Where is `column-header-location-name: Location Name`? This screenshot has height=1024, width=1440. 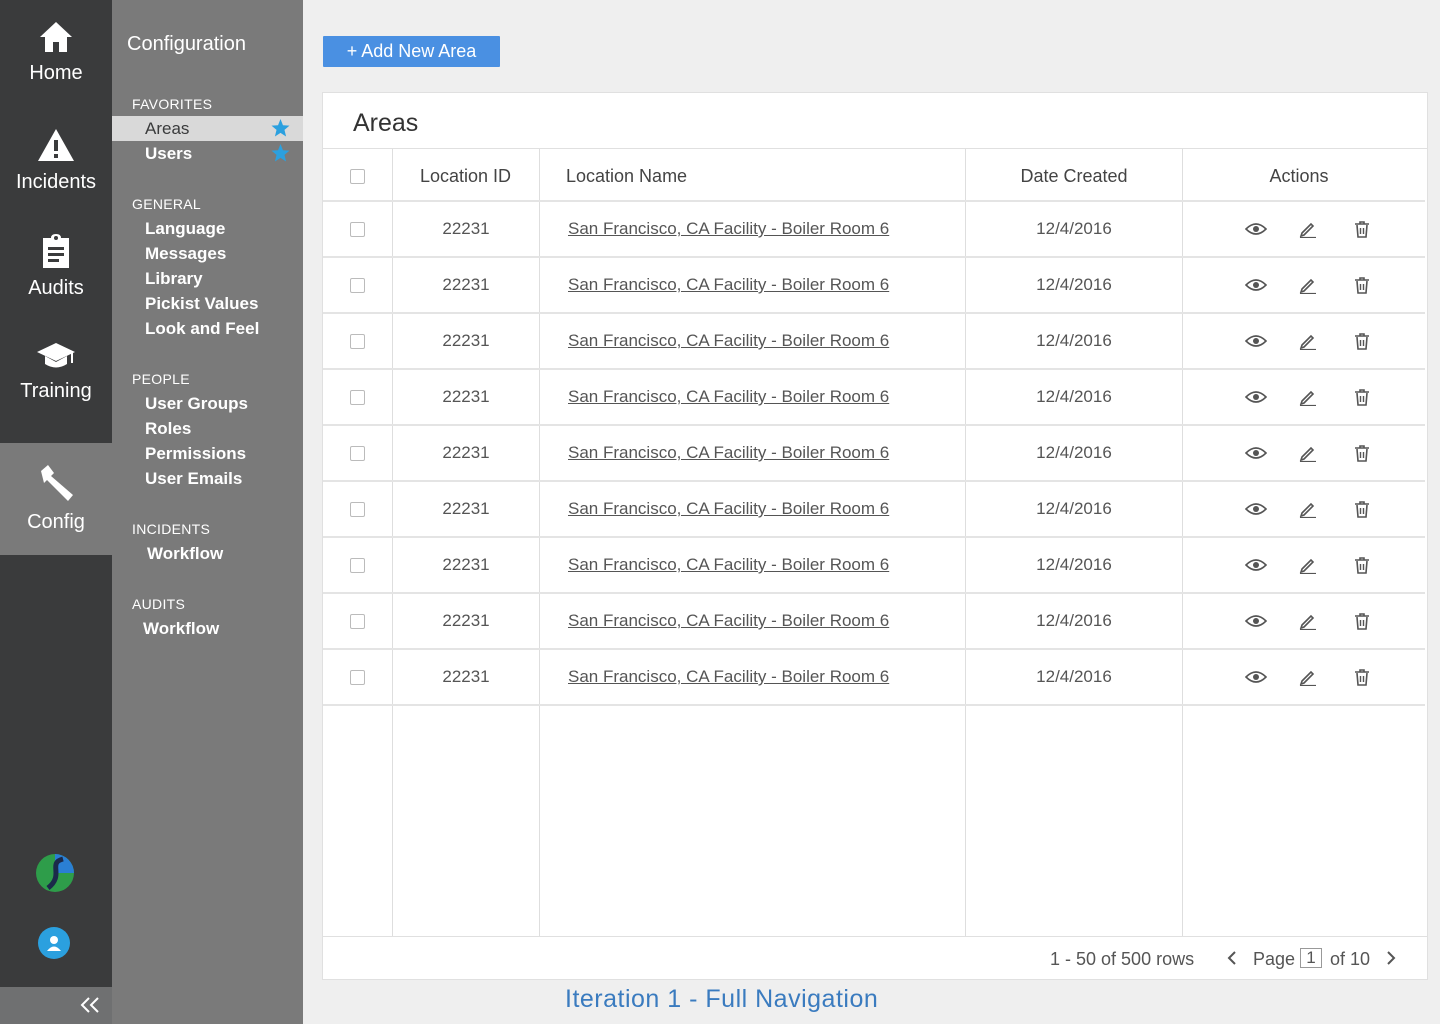
column-header-location-name: Location Name is located at coordinates (761, 176).